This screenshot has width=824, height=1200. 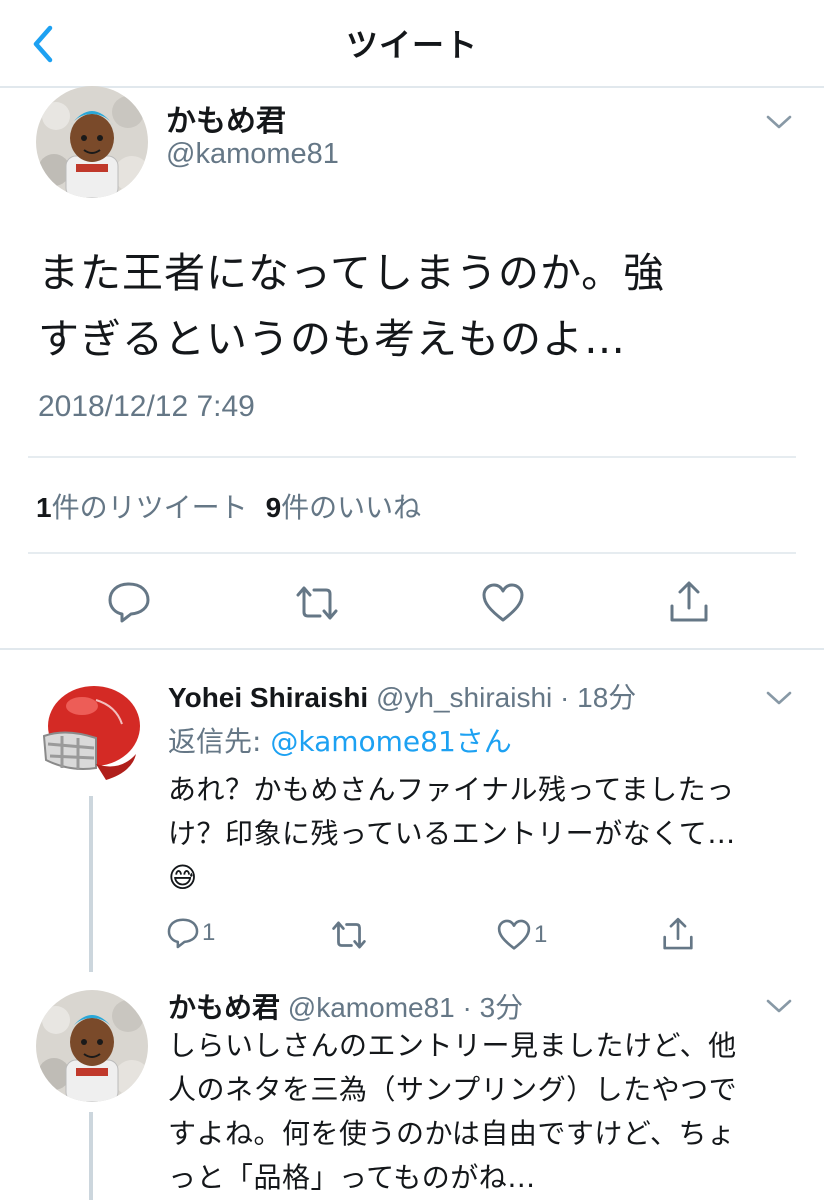 What do you see at coordinates (224, 1007) in the screenshot?
I see `reply-author-name: かもめ君` at bounding box center [224, 1007].